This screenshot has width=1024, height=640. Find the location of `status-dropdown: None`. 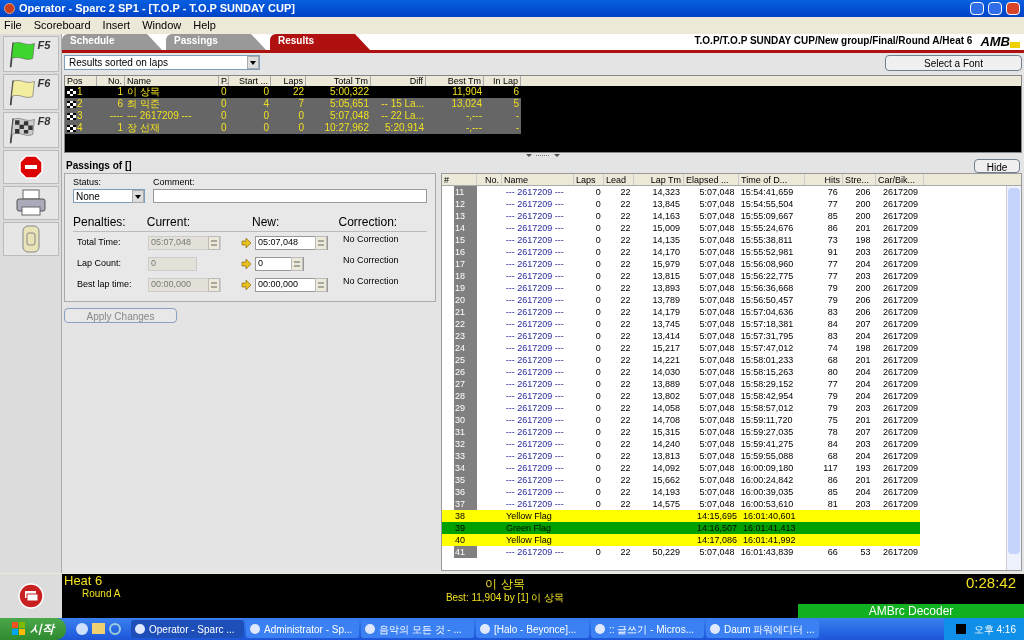

status-dropdown: None is located at coordinates (109, 196).